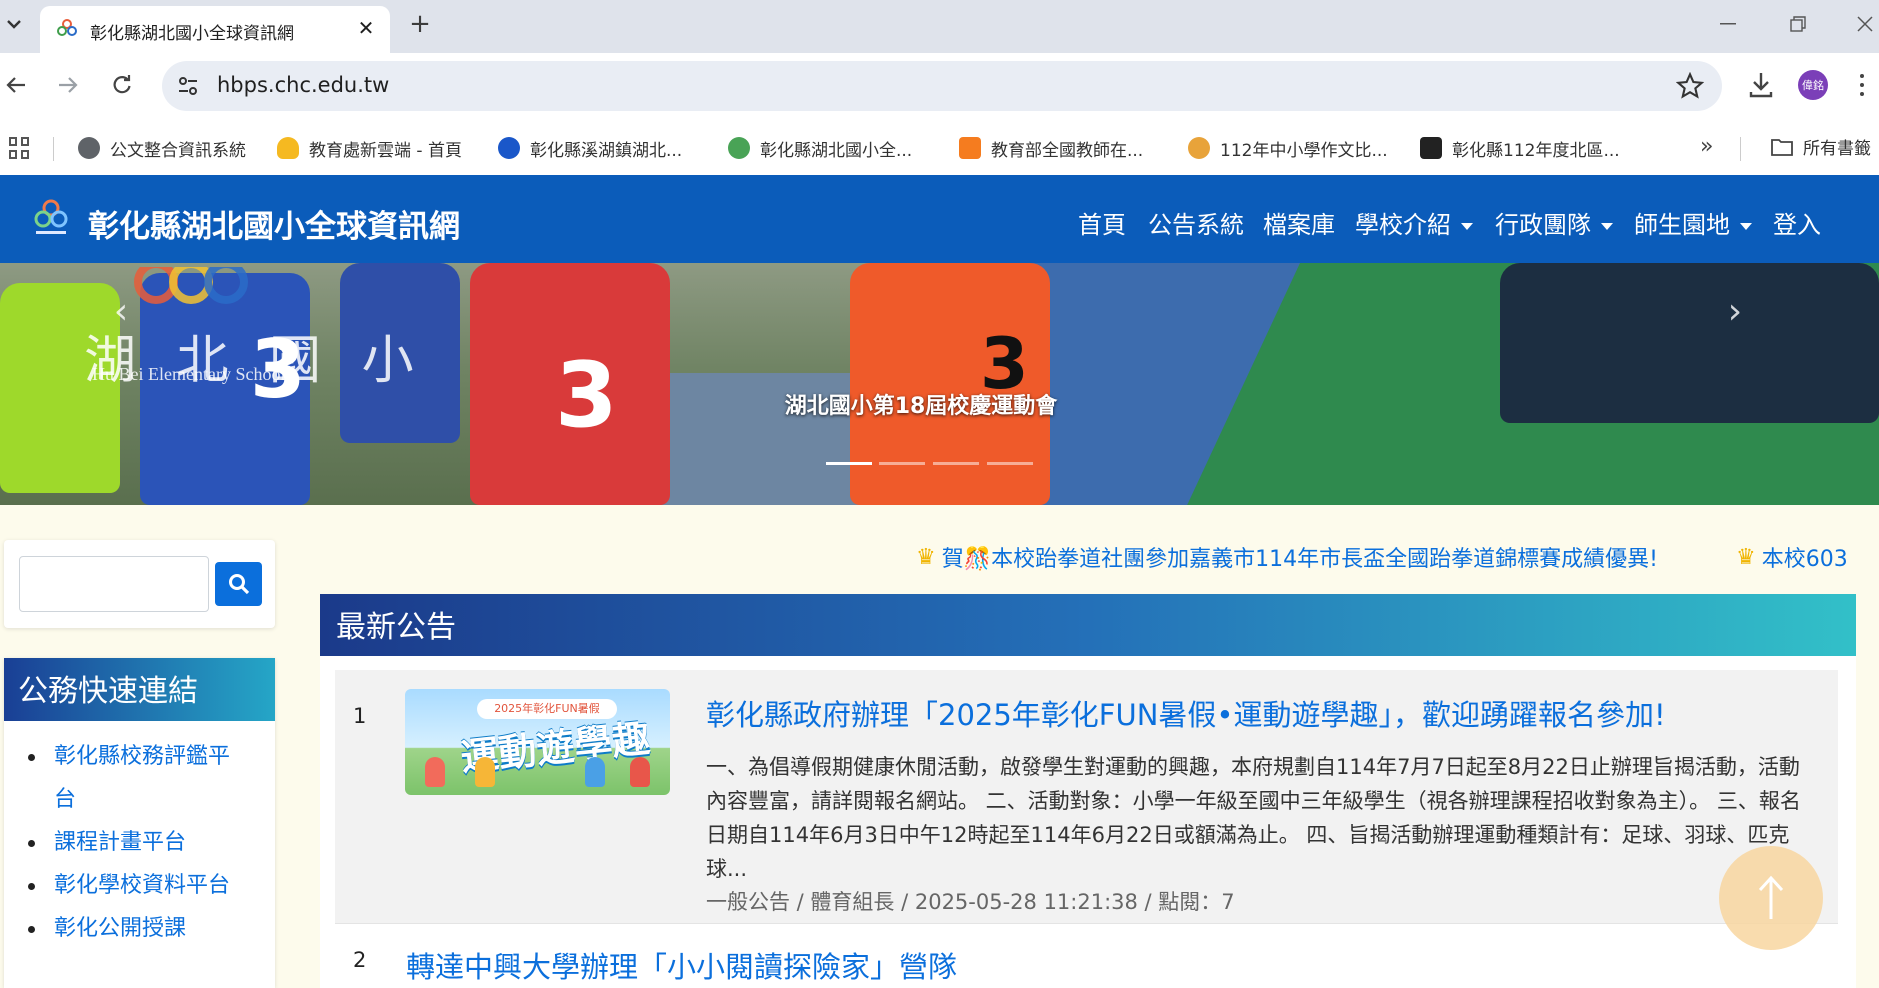 Image resolution: width=1879 pixels, height=988 pixels. Describe the element at coordinates (1186, 713) in the screenshot. I see `announcement-title: 彰化縣政府辦理「2025年彰化FUN暑假•運動遊學趣」，歡迎踴躍報名參加!` at that location.